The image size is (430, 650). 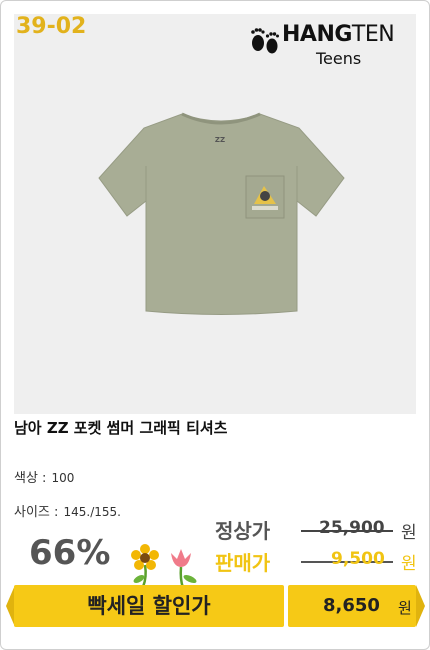 I want to click on size-option: 사이즈 : 145./155., so click(x=67, y=510).